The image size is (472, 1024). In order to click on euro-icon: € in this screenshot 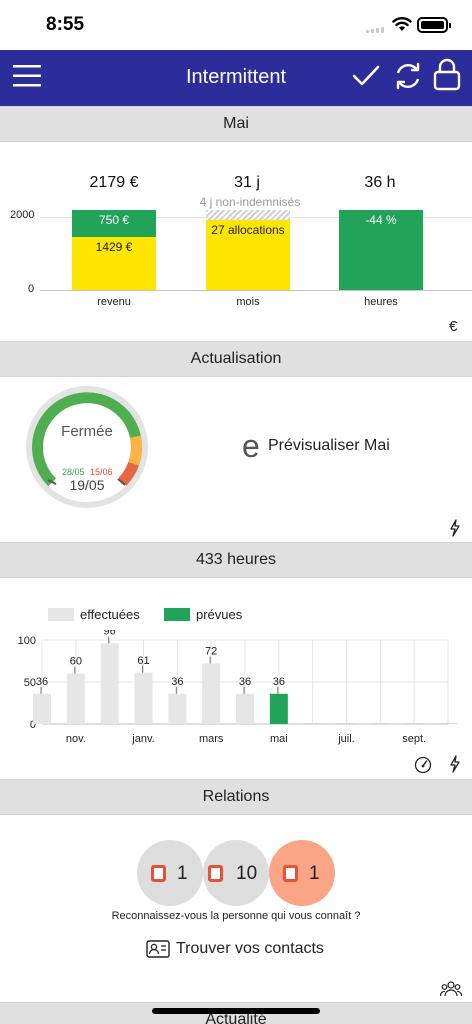, I will do `click(453, 326)`.